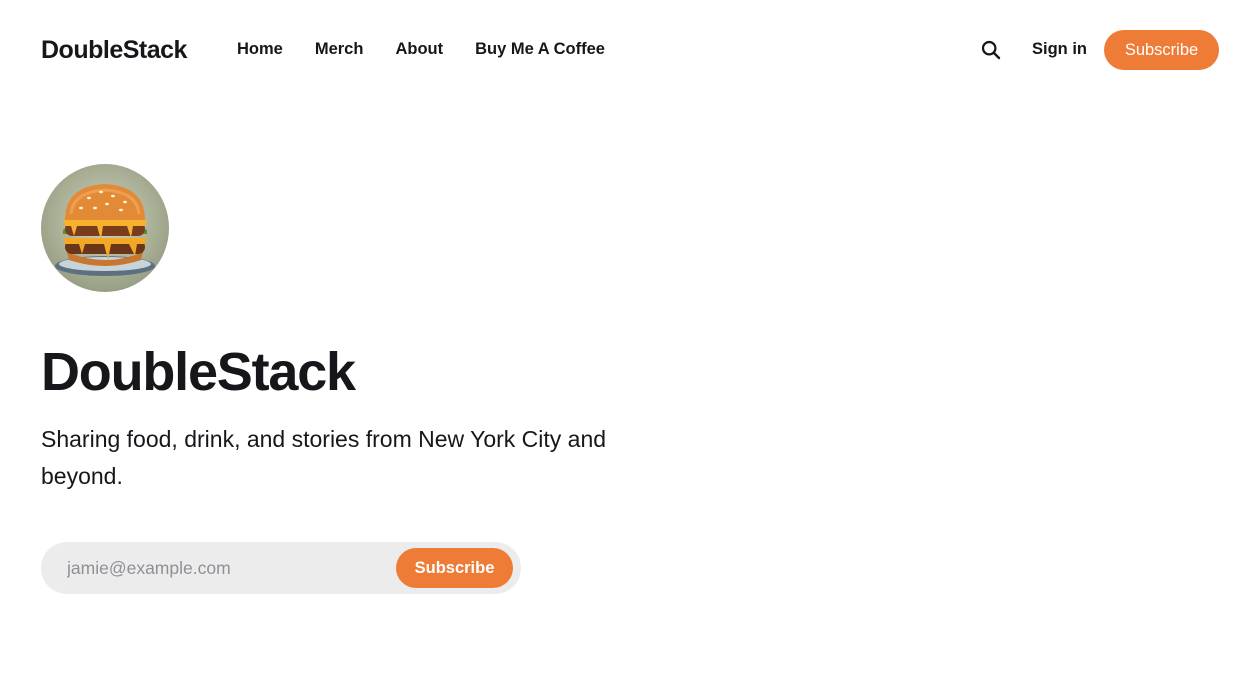 Image resolution: width=1260 pixels, height=700 pixels. I want to click on publication-avatar, so click(105, 228).